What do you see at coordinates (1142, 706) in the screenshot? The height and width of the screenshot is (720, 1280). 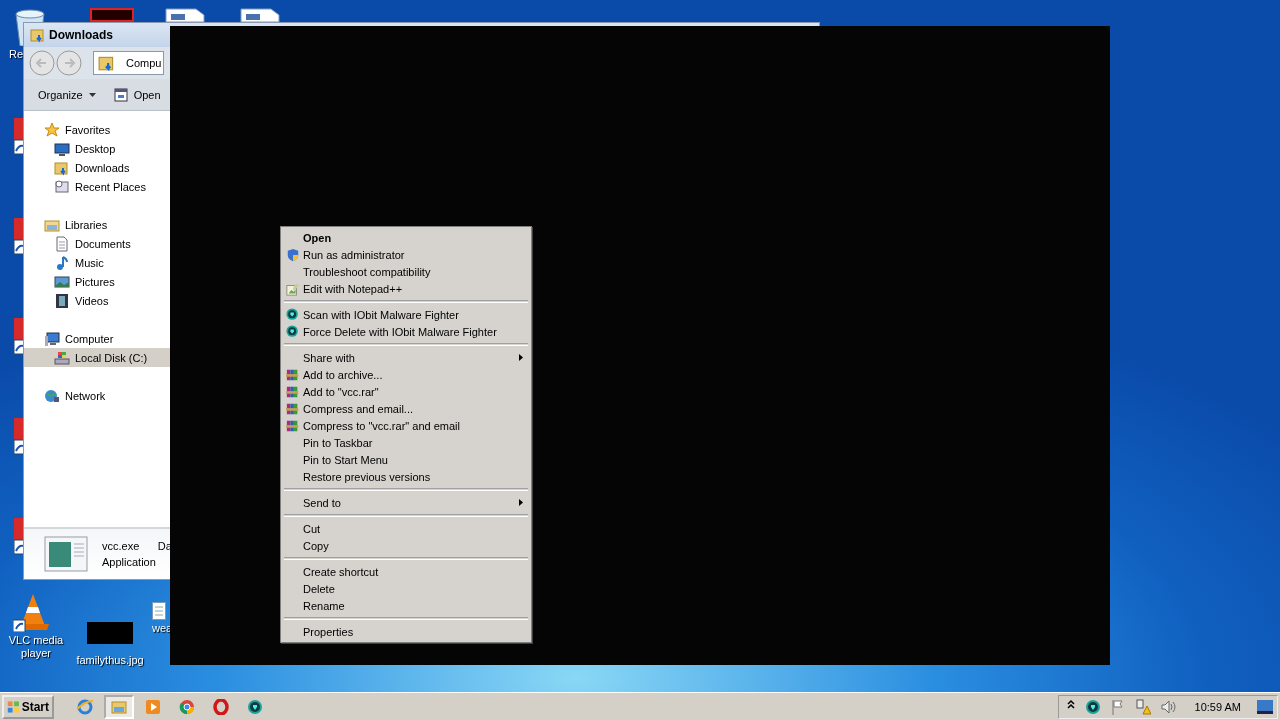 I see `network-warning-icon` at bounding box center [1142, 706].